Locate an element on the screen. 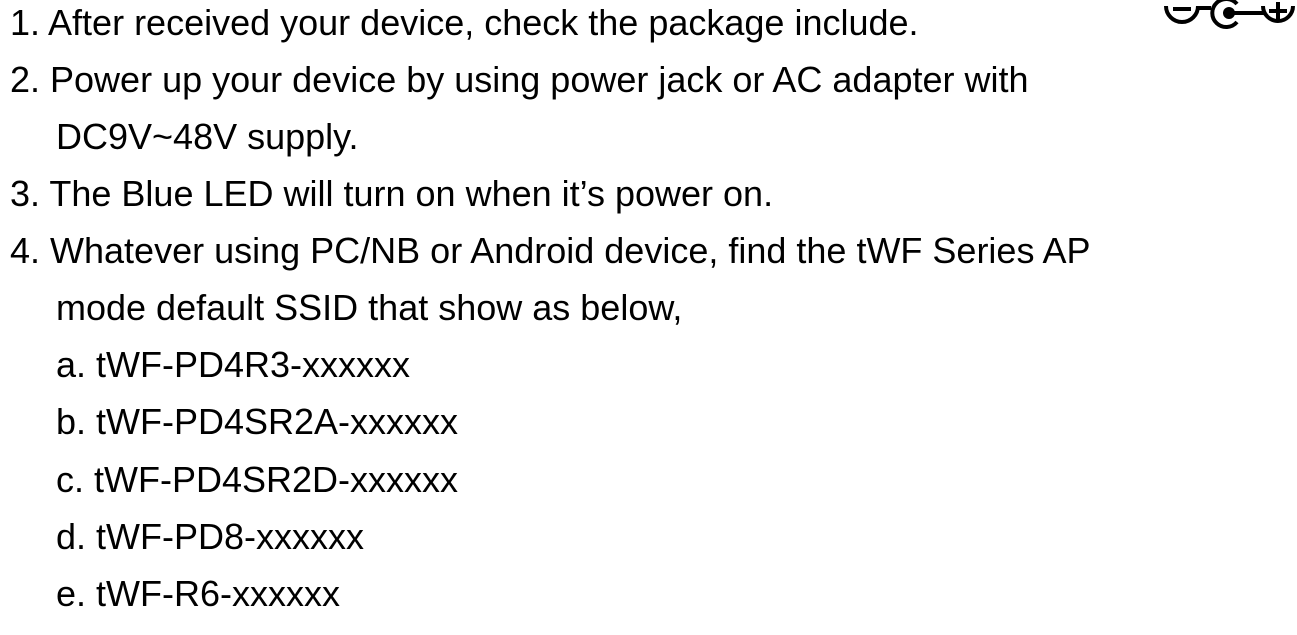 The height and width of the screenshot is (635, 1297). ssid-item-c: c. tWF-PD4SR2D-xxxxxx is located at coordinates (257, 479).